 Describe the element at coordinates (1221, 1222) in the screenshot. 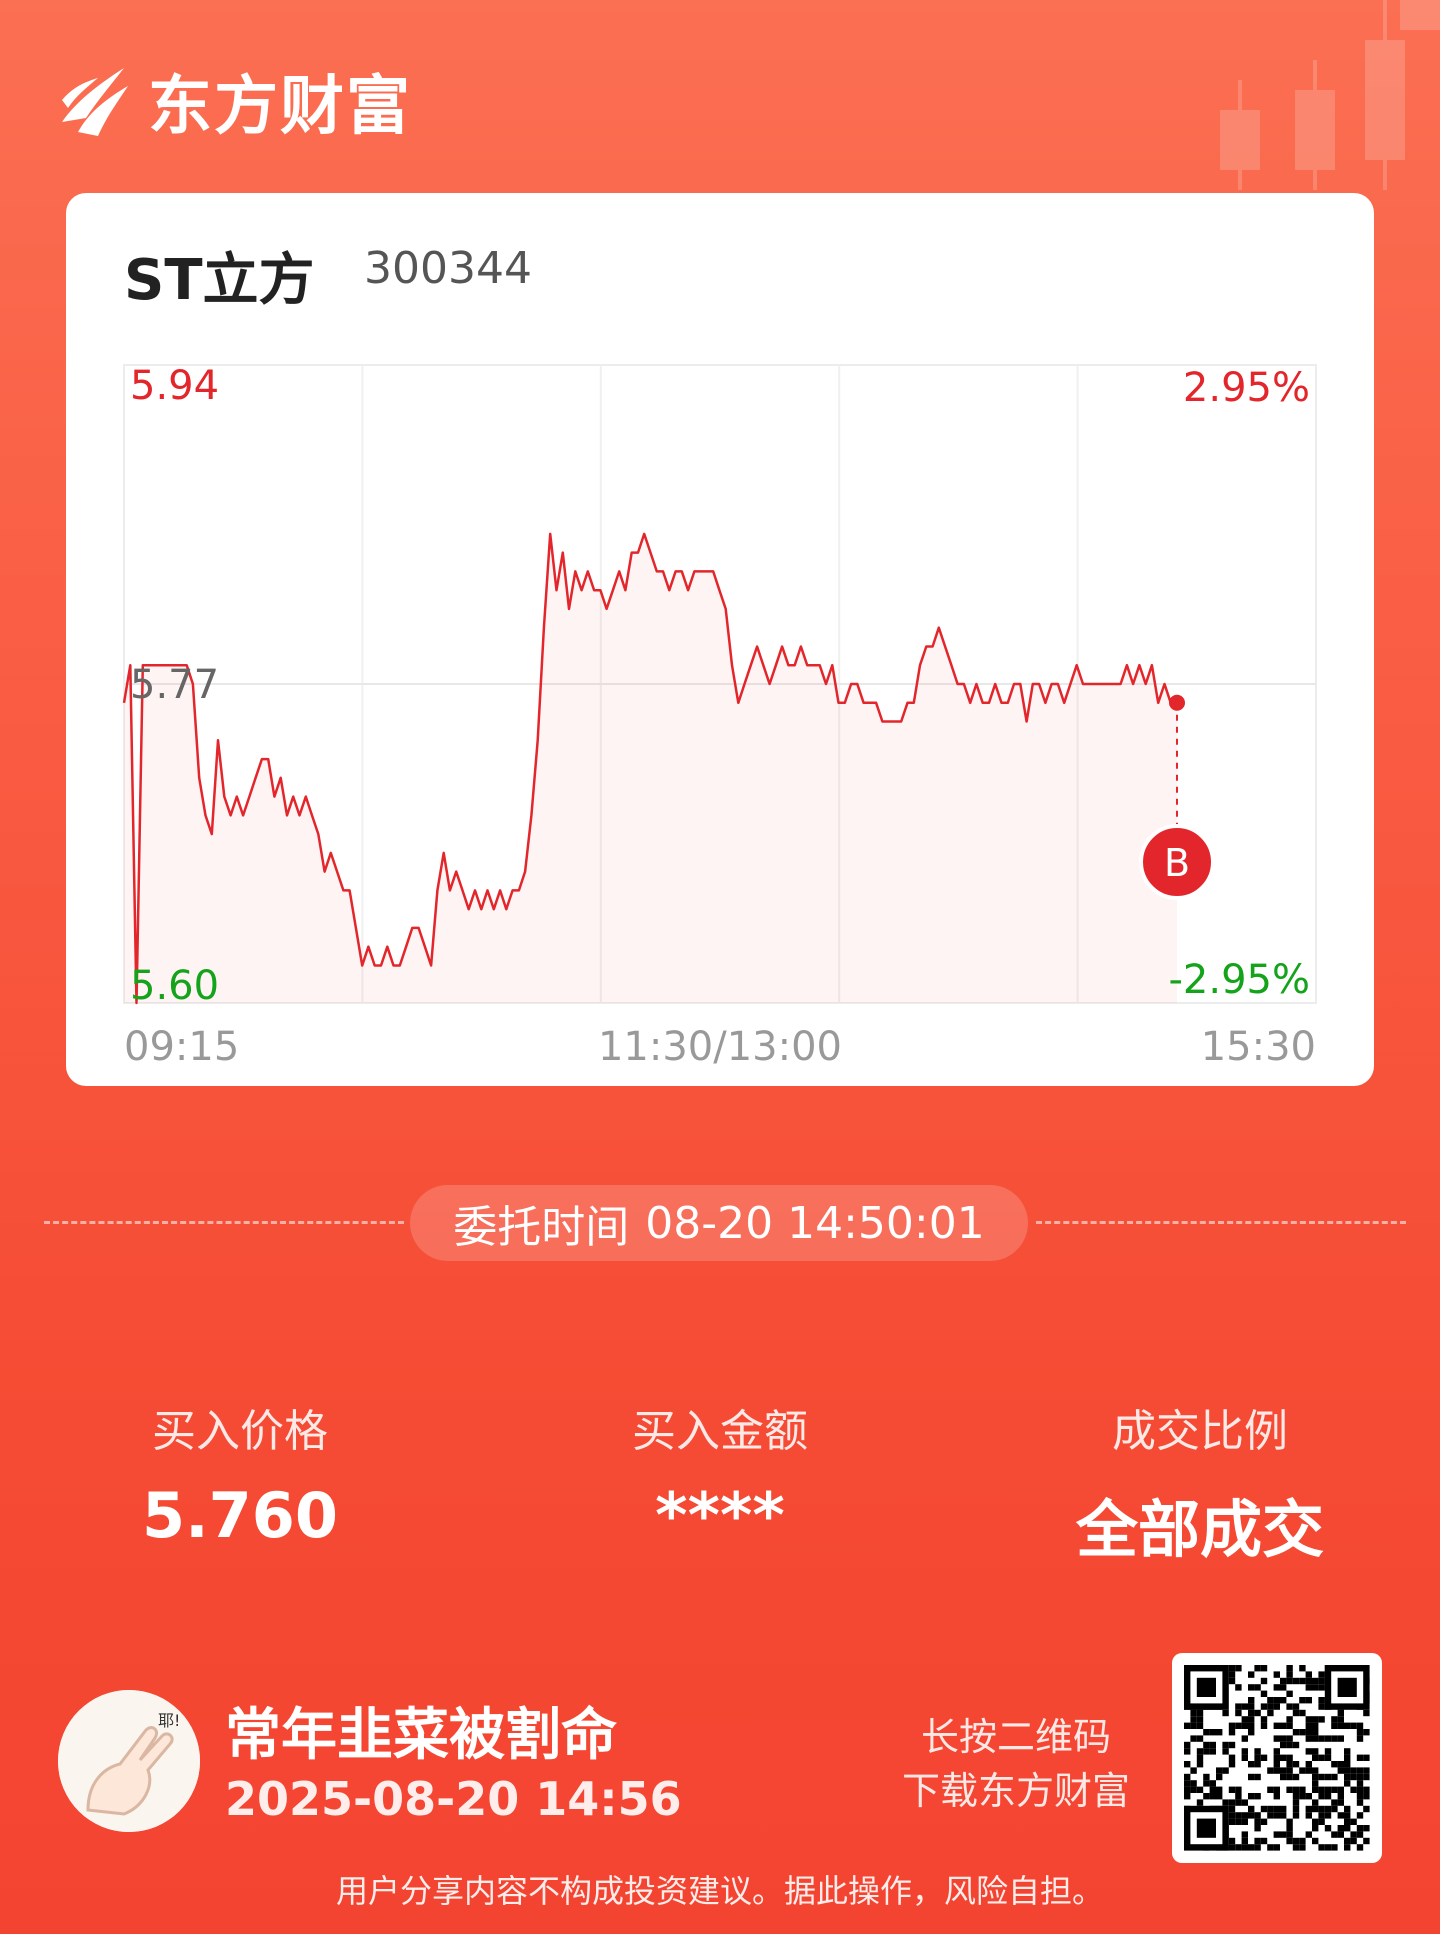

I see `divider-right` at that location.